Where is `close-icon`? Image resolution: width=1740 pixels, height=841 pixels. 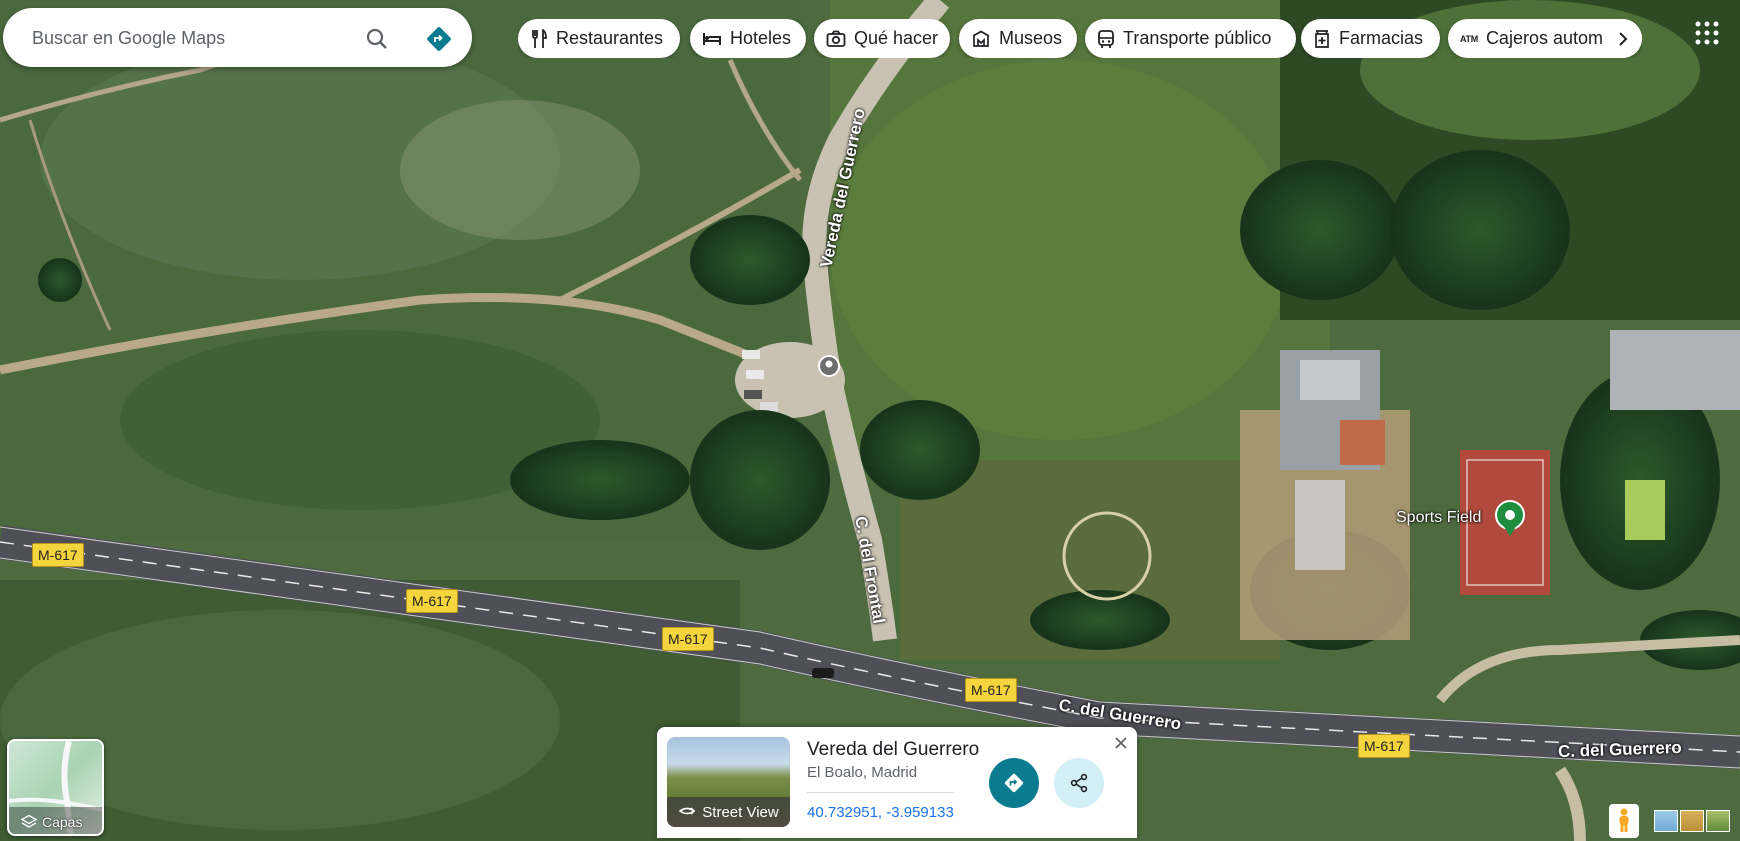
close-icon is located at coordinates (1121, 743).